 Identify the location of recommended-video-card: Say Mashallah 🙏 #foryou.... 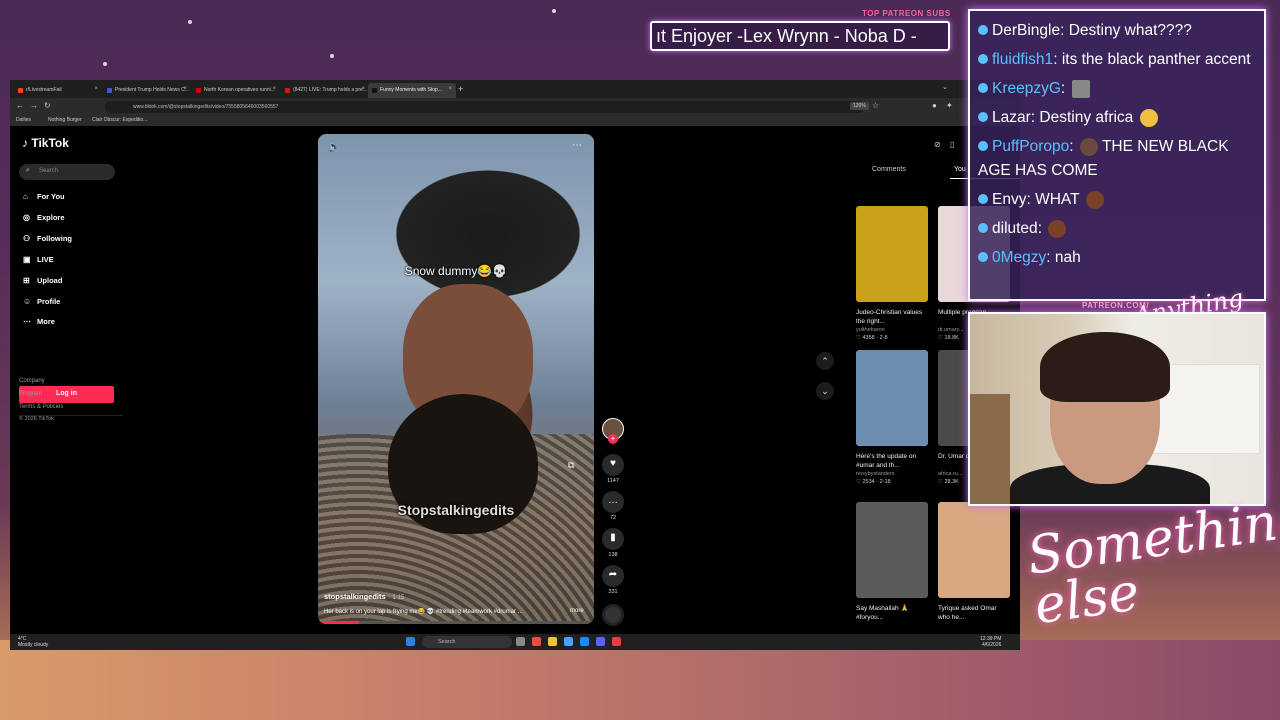
(892, 562).